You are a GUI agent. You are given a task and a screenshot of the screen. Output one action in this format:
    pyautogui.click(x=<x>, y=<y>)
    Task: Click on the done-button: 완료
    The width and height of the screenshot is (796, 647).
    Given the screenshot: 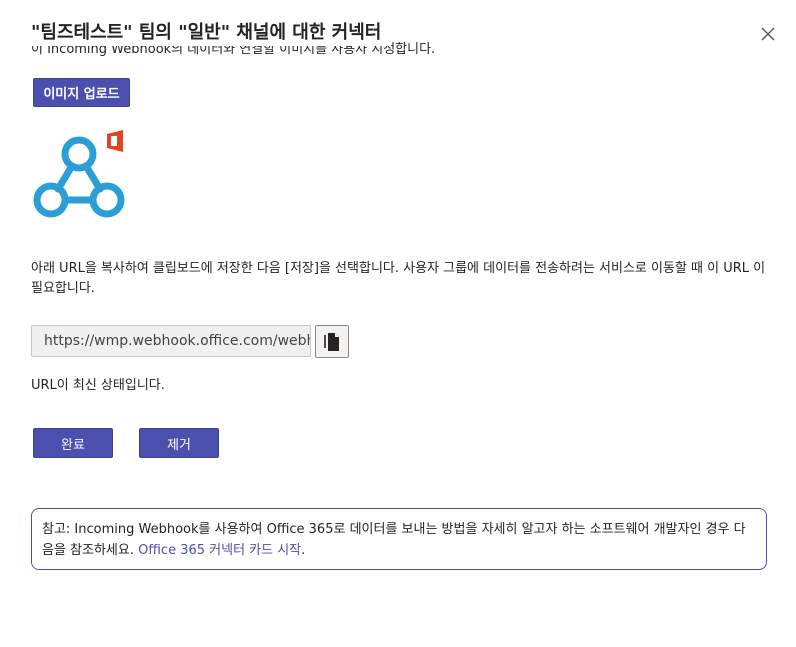 What is the action you would take?
    pyautogui.click(x=73, y=443)
    